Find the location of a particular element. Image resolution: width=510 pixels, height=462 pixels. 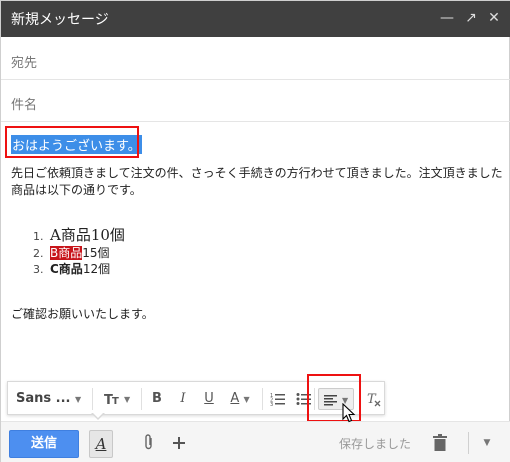

to-field: 宛先 is located at coordinates (255, 59).